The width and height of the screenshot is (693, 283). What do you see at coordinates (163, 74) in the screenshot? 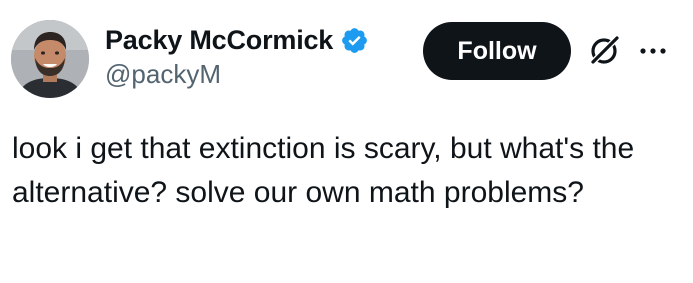
I see `author-handle: @packyM` at bounding box center [163, 74].